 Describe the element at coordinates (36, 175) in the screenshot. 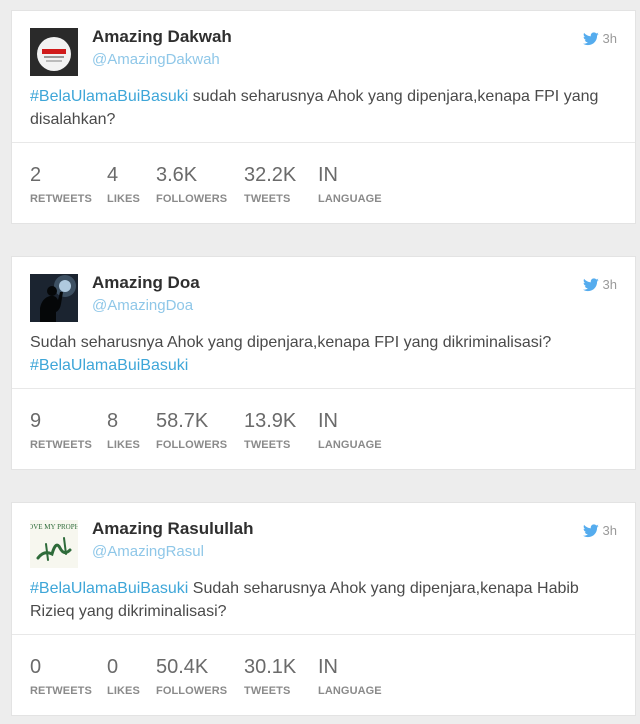

I see `stat-value: 2` at that location.